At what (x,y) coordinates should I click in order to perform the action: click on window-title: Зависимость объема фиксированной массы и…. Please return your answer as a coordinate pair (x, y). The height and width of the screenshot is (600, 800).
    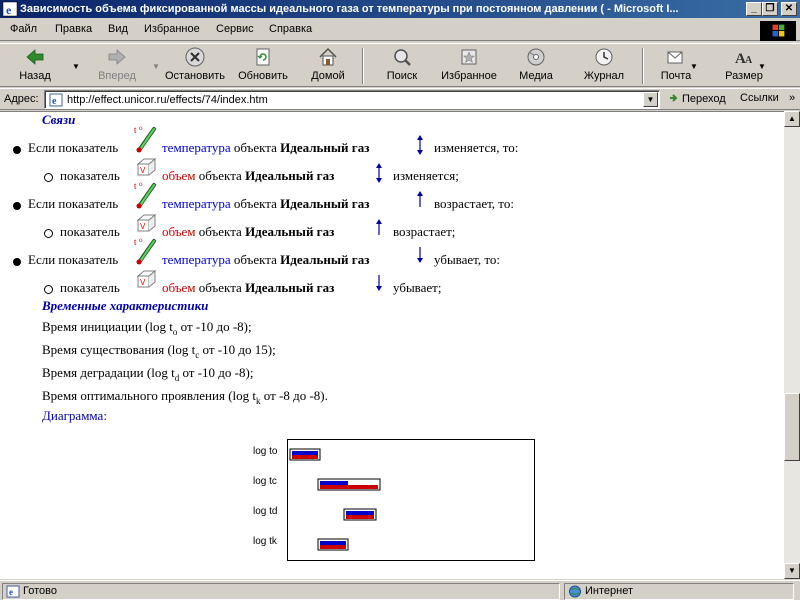
    Looking at the image, I should click on (349, 9).